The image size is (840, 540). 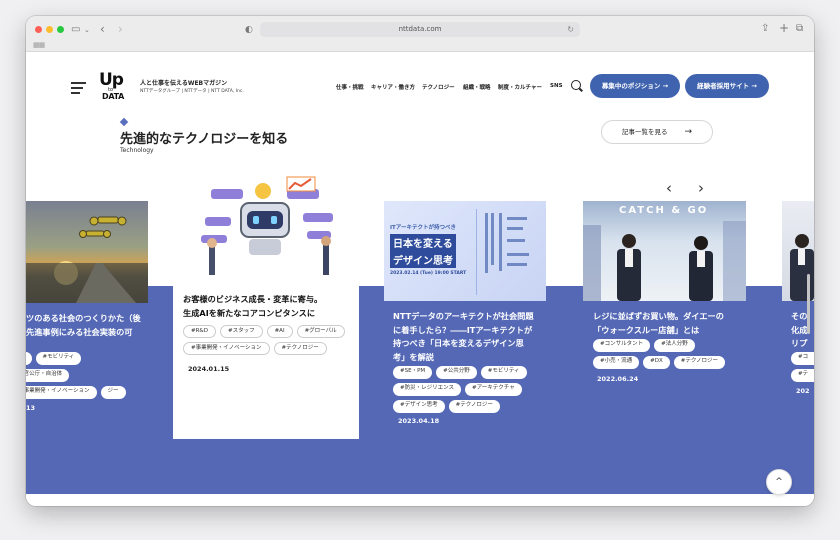 I want to click on article-date: 13, so click(x=31, y=408).